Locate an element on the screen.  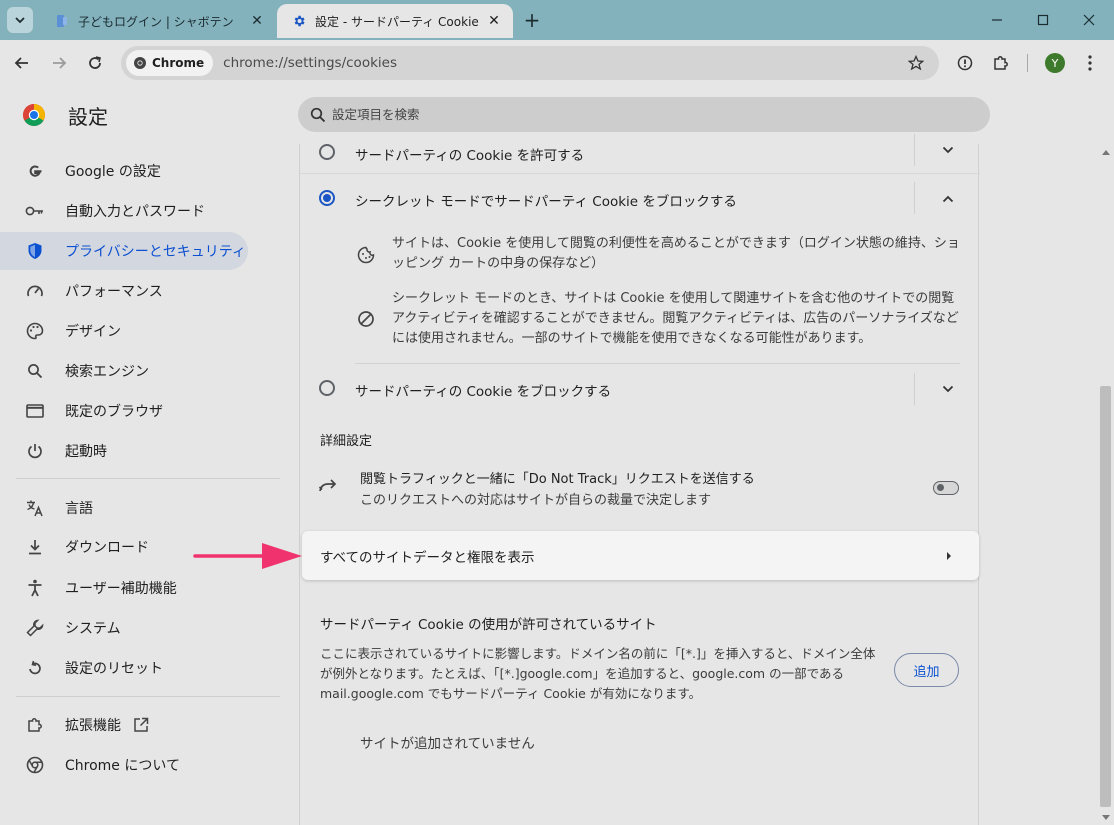
sidebar-item-default-browser: 既定のブラウザ is located at coordinates (124, 411).